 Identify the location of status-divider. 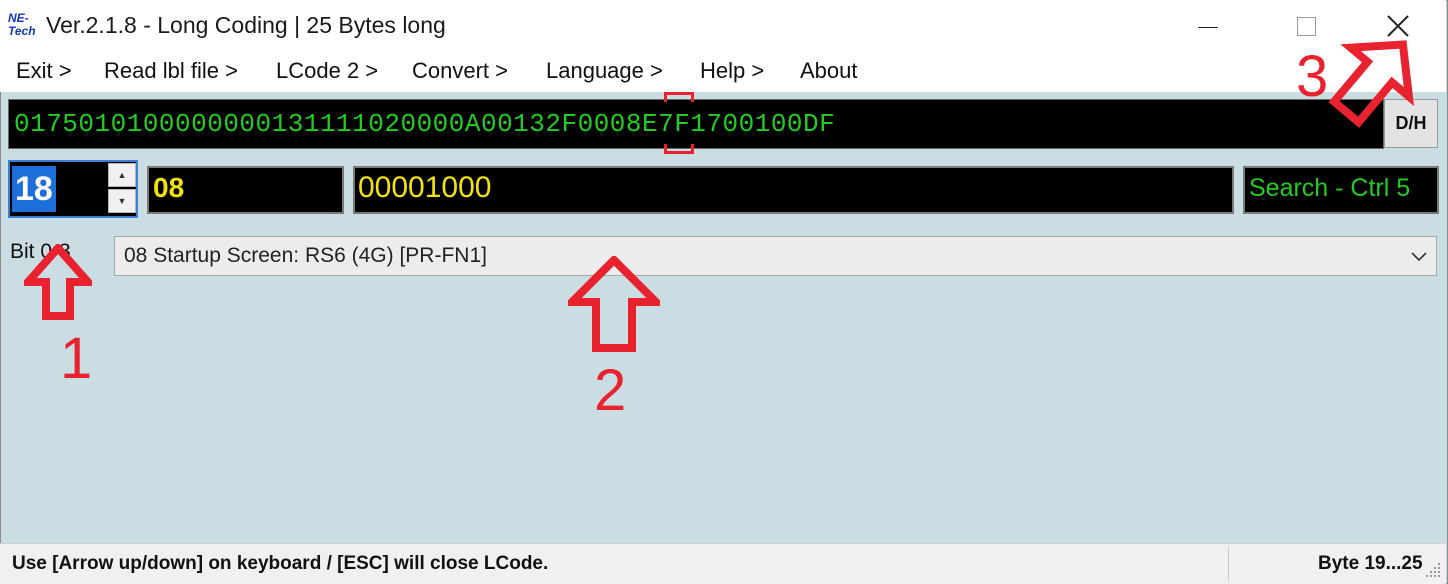
(1228, 564).